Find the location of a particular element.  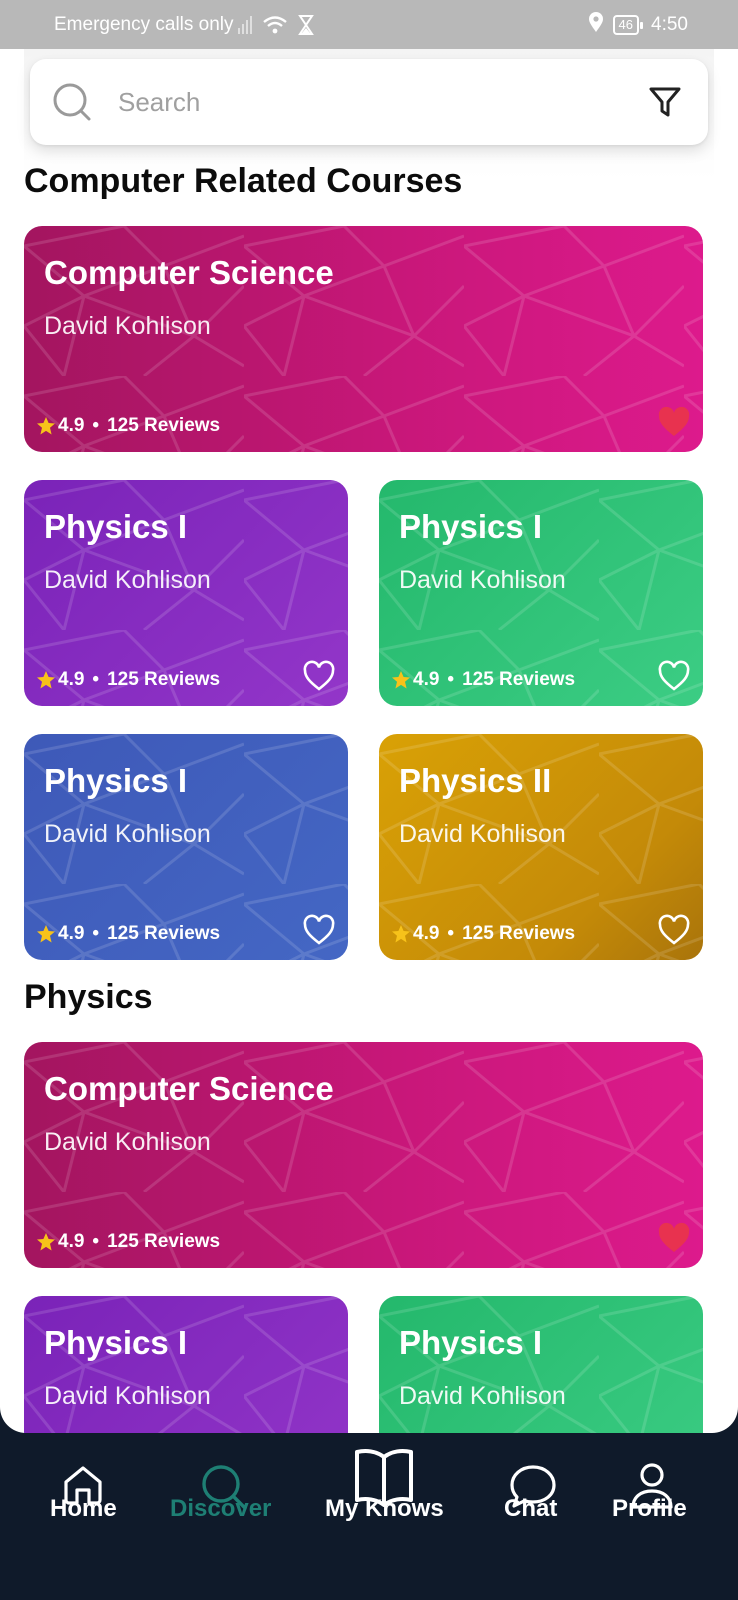

nav-home: Home is located at coordinates (83, 1516).